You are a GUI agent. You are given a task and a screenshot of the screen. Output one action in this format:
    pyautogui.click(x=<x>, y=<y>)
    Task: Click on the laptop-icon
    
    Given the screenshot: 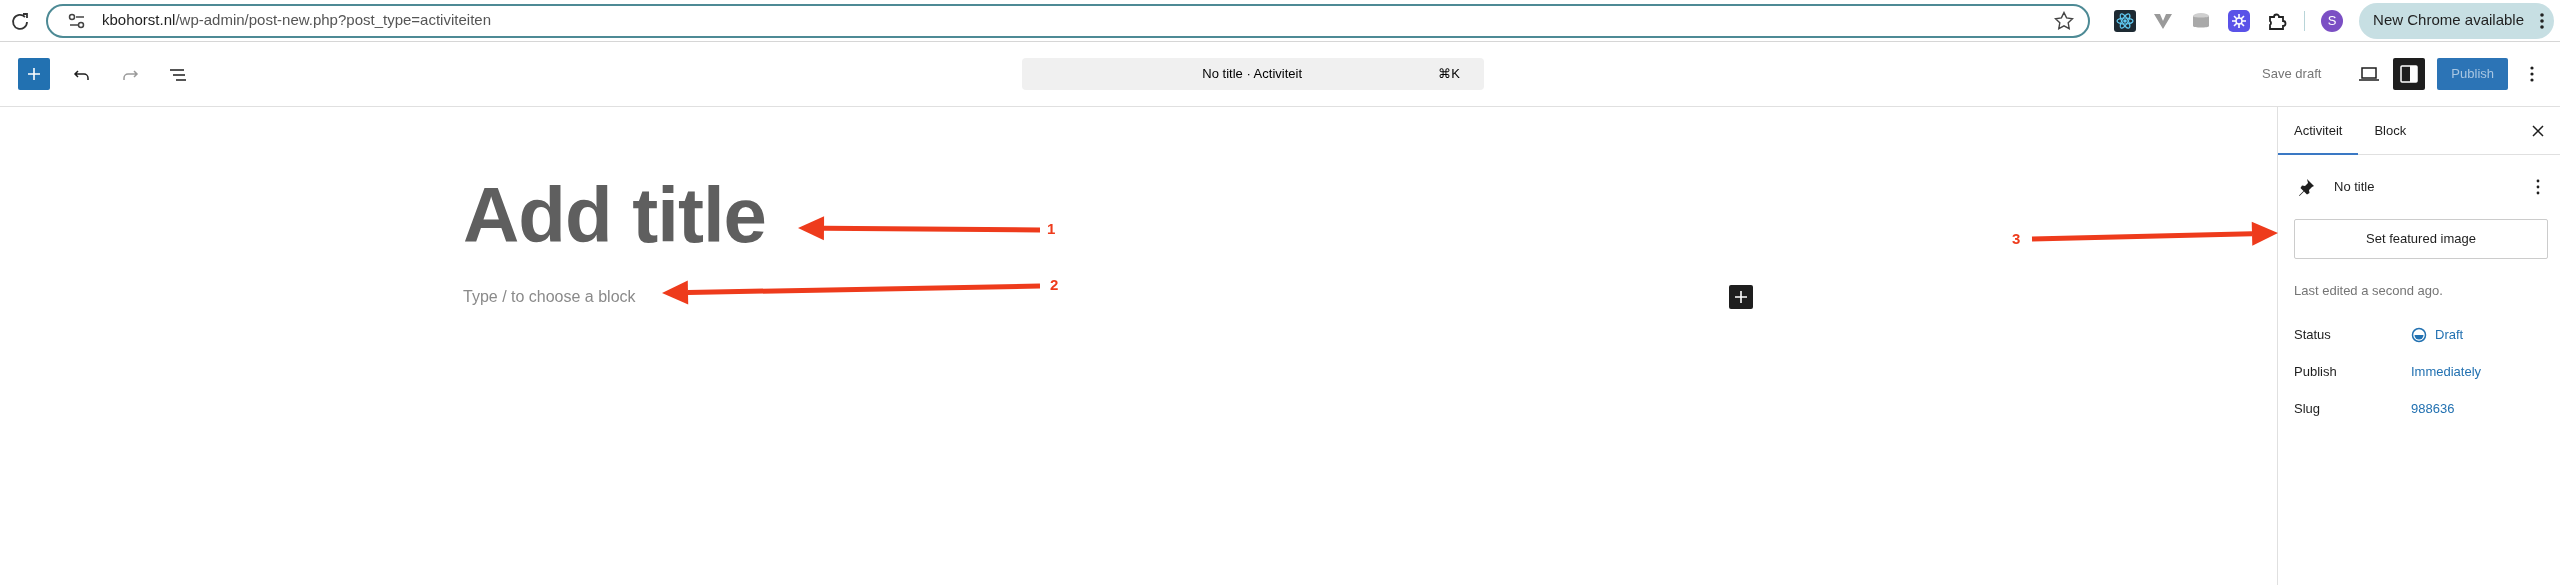 What is the action you would take?
    pyautogui.click(x=2369, y=74)
    